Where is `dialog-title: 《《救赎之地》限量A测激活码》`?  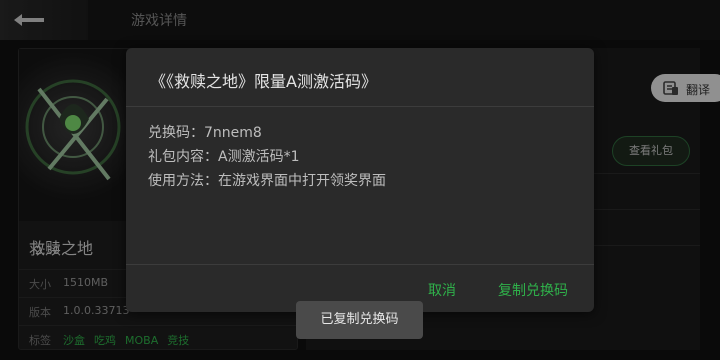 dialog-title: 《《救赎之地》限量A测激活码》 is located at coordinates (263, 81).